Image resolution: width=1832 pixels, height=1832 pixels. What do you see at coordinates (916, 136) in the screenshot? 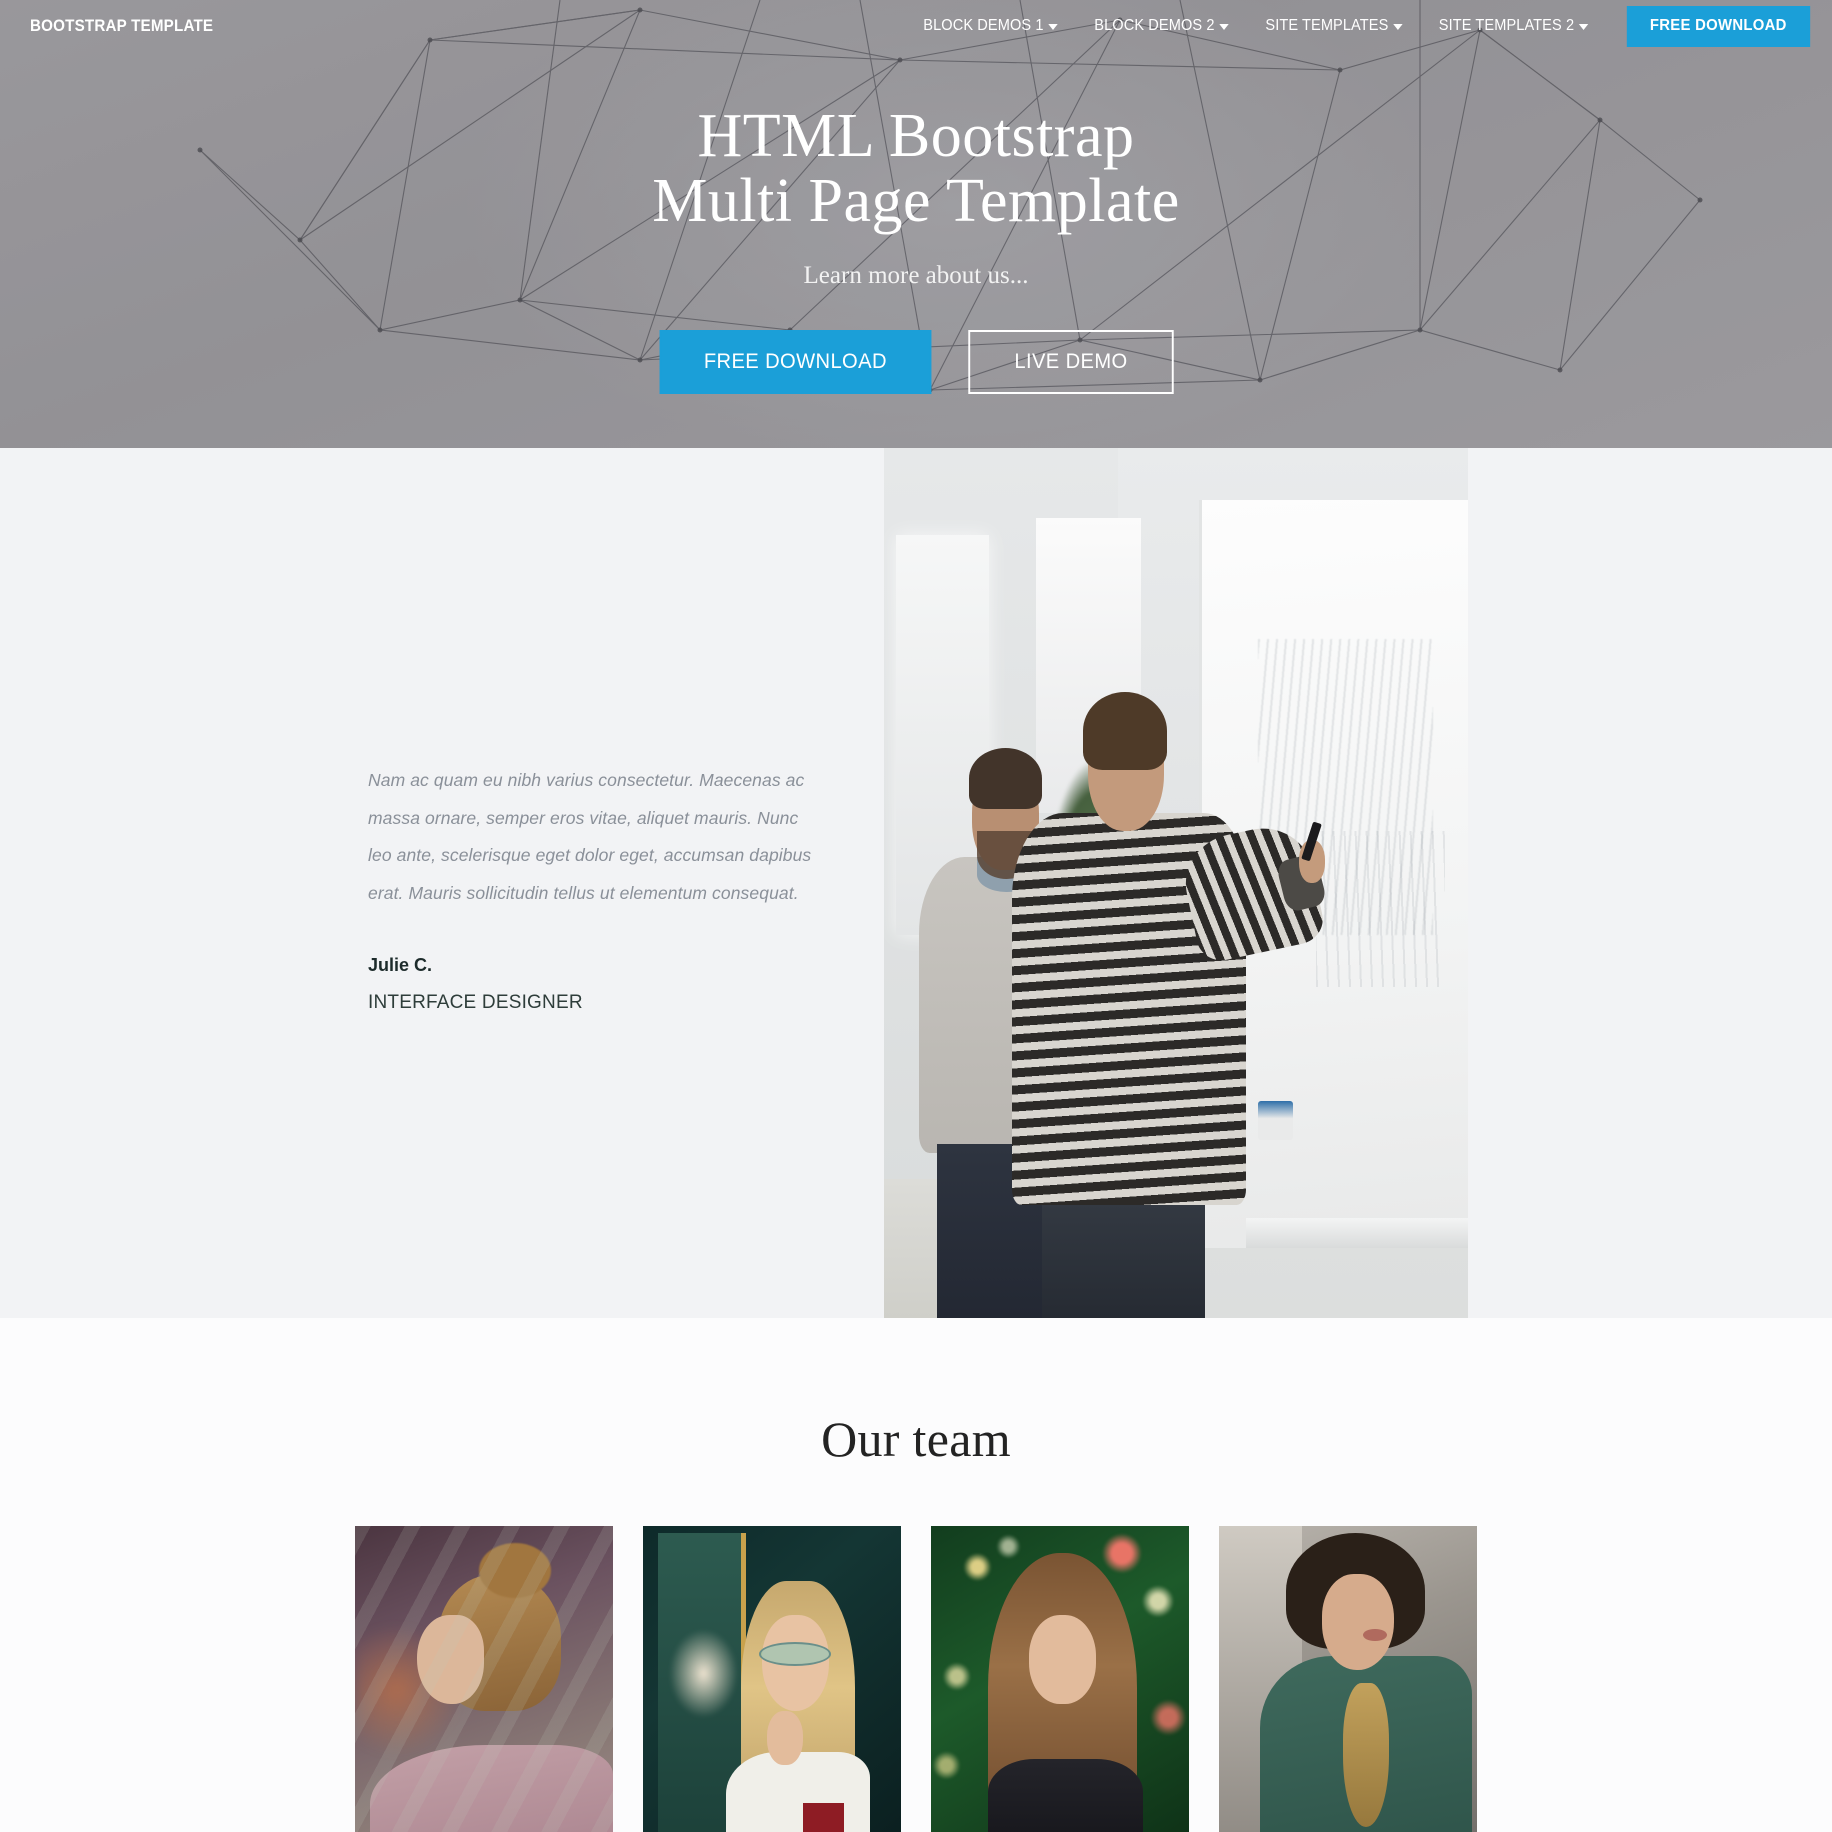
I see `hero-title-line-1: HTML Bootstrap` at bounding box center [916, 136].